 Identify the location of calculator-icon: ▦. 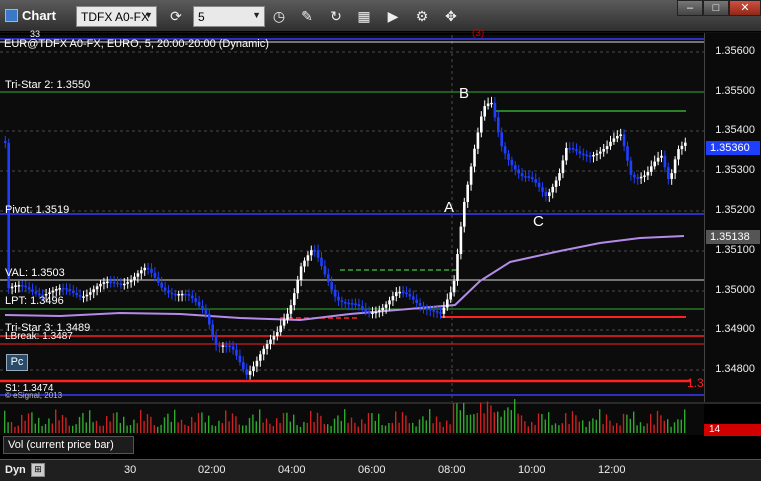
(364, 16).